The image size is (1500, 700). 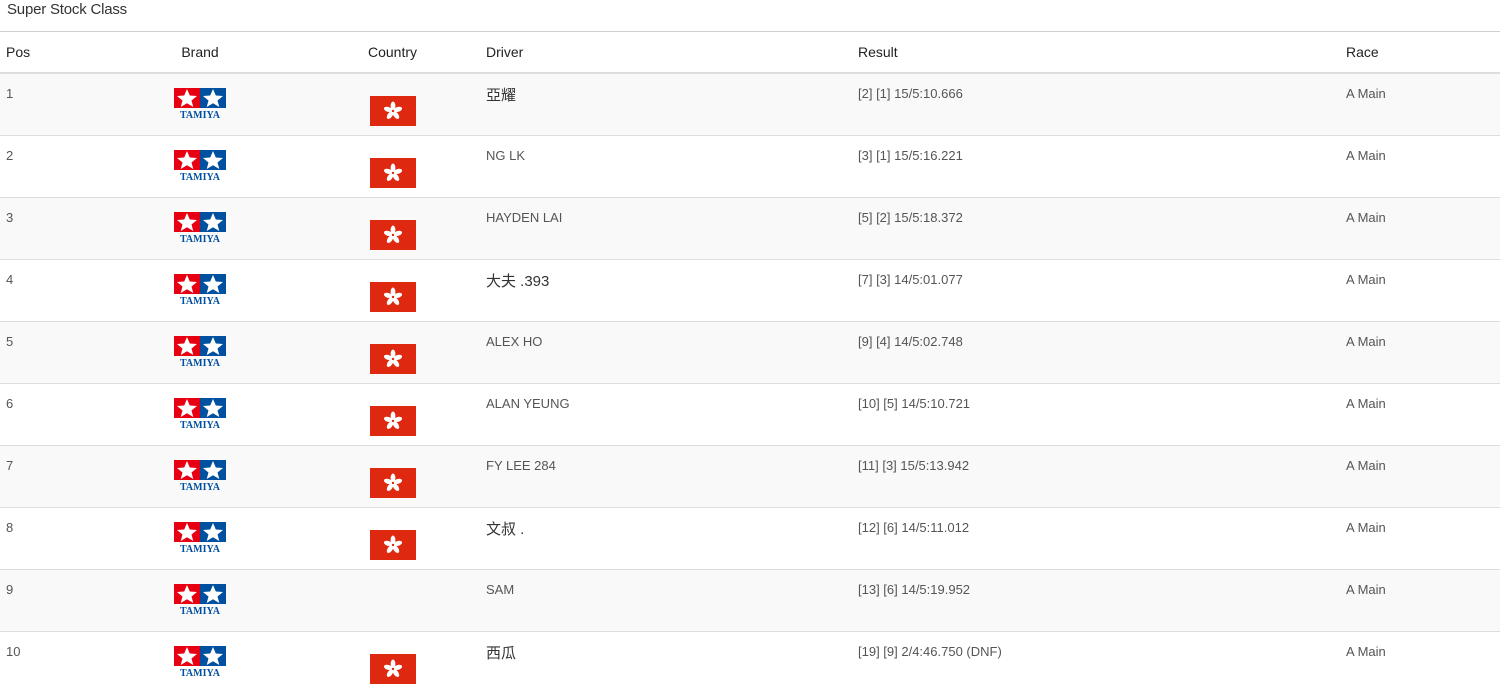 I want to click on driver-name: 大夫 .393, so click(x=518, y=281).